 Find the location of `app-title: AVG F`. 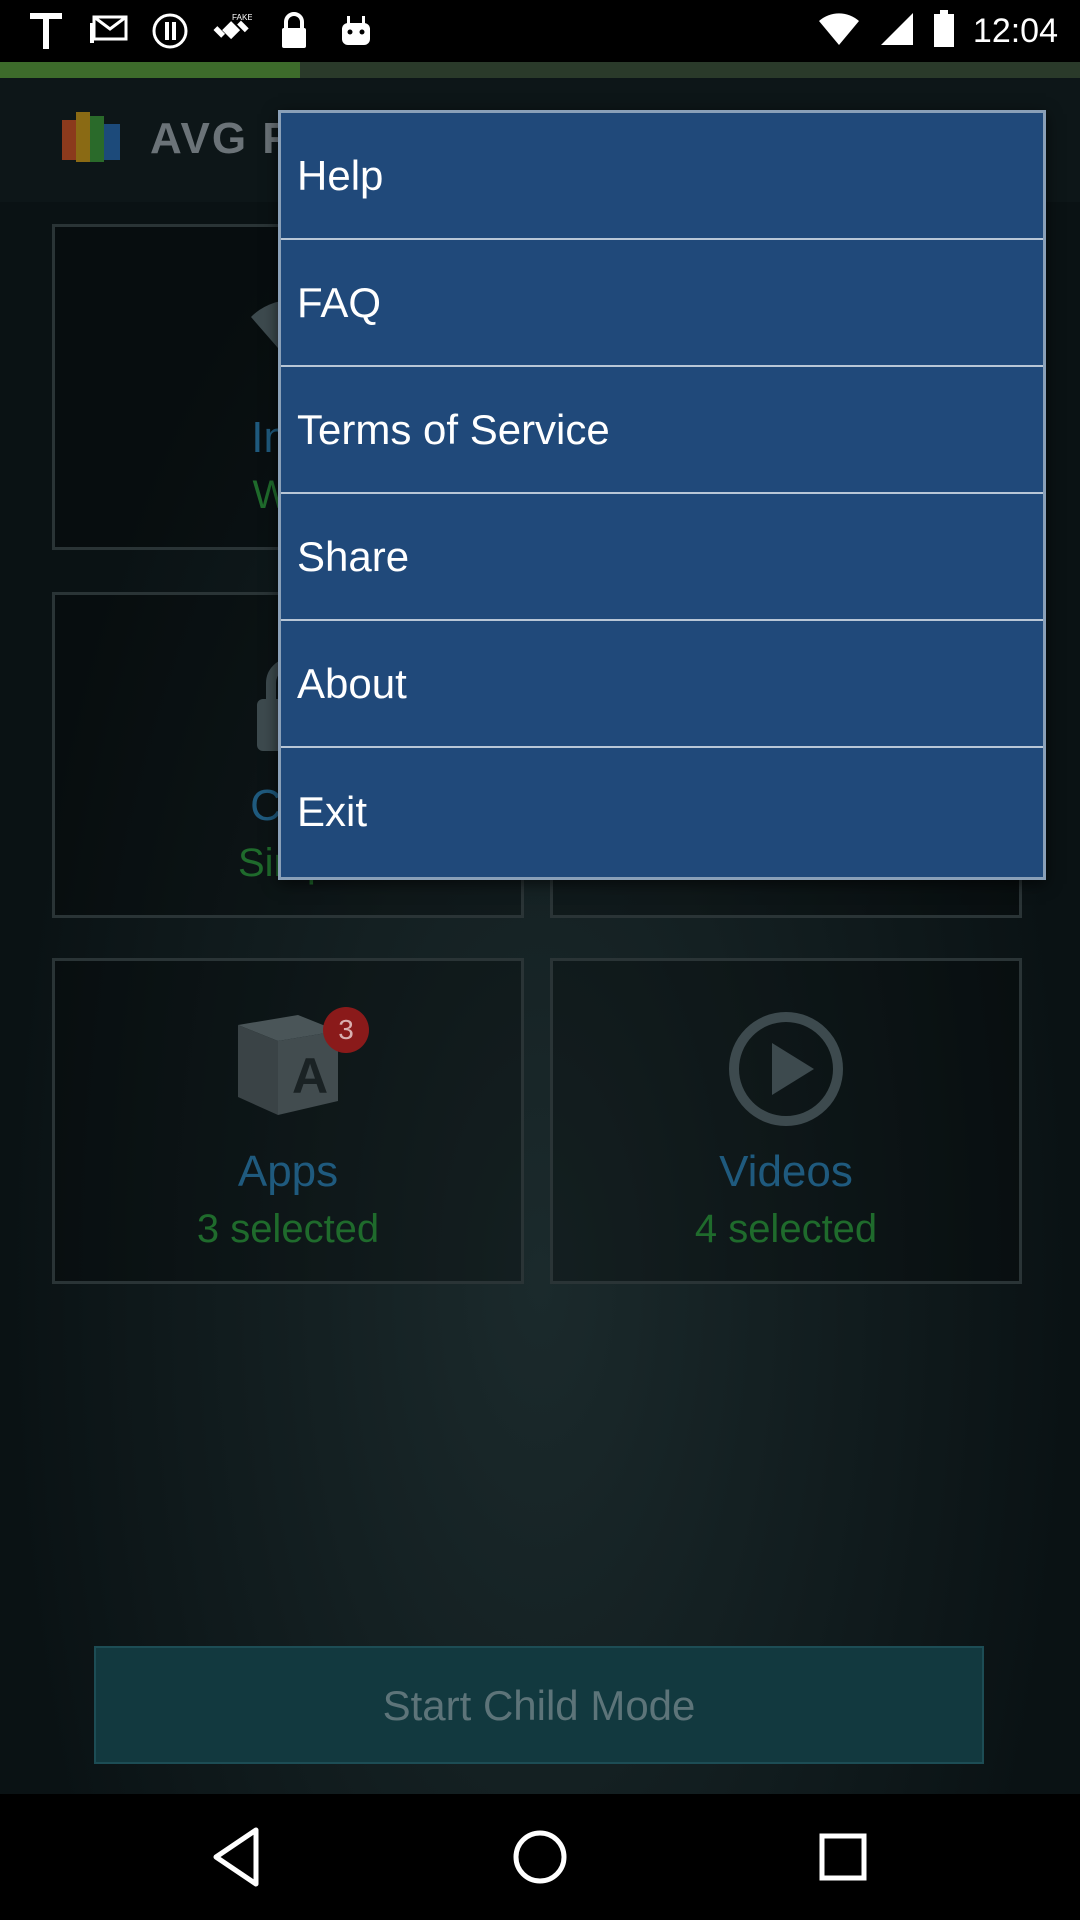

app-title: AVG F is located at coordinates (221, 138).